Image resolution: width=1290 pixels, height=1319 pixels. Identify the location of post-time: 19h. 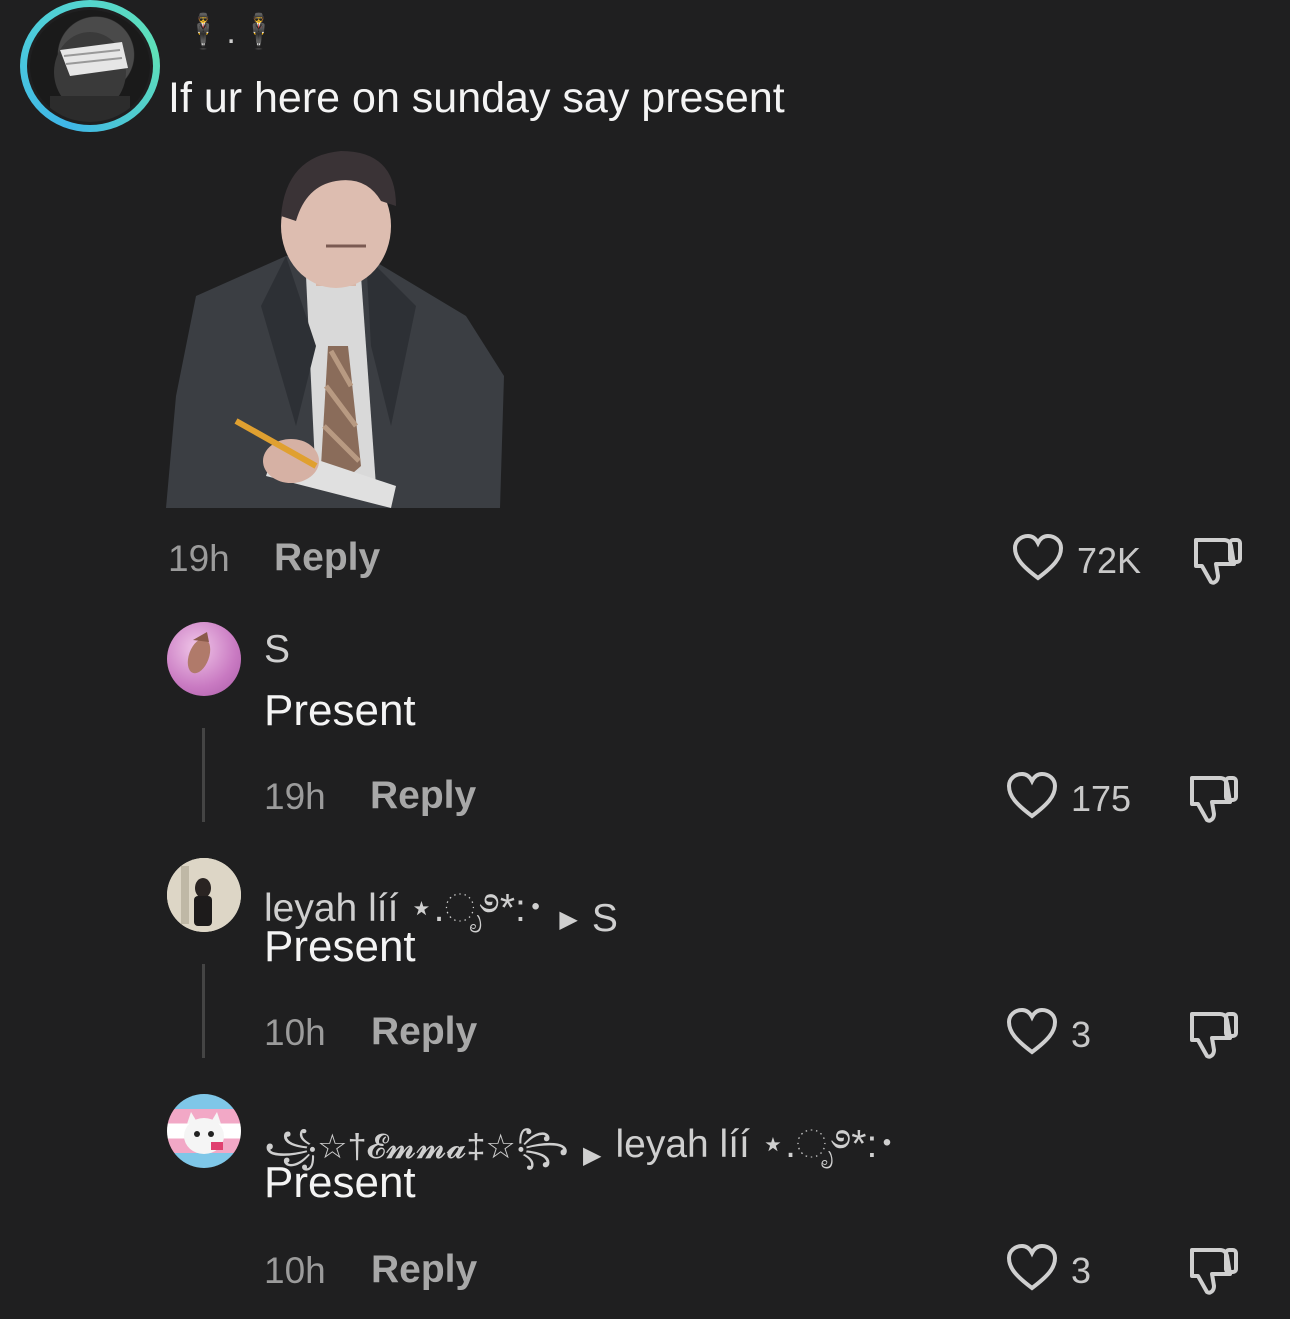
(199, 558).